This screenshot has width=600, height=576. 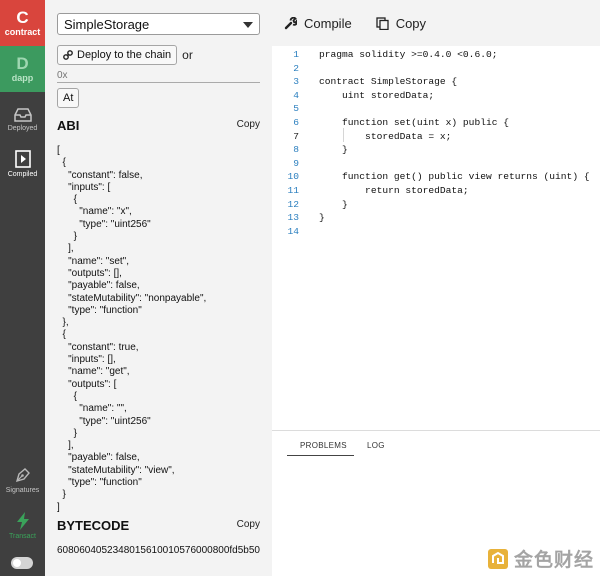 What do you see at coordinates (248, 524) in the screenshot?
I see `bytecode-copy-button: Copy` at bounding box center [248, 524].